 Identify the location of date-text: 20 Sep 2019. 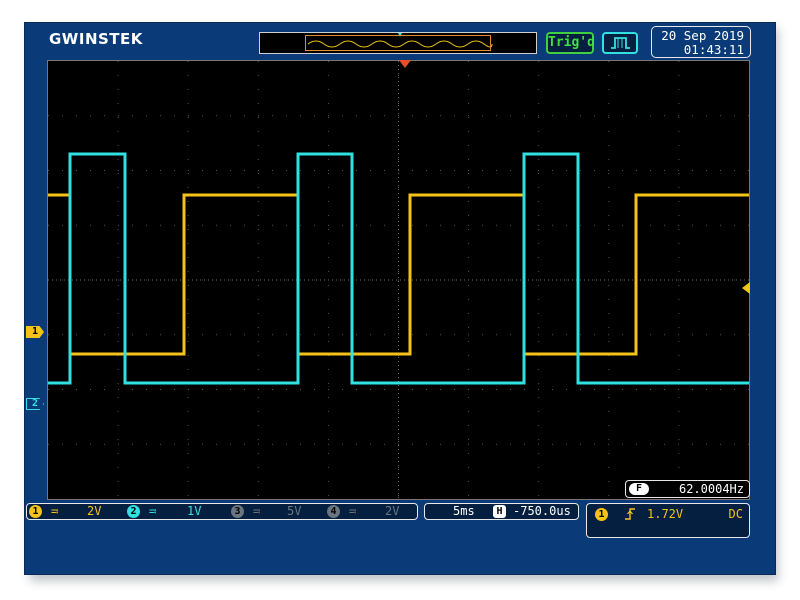
(702, 35).